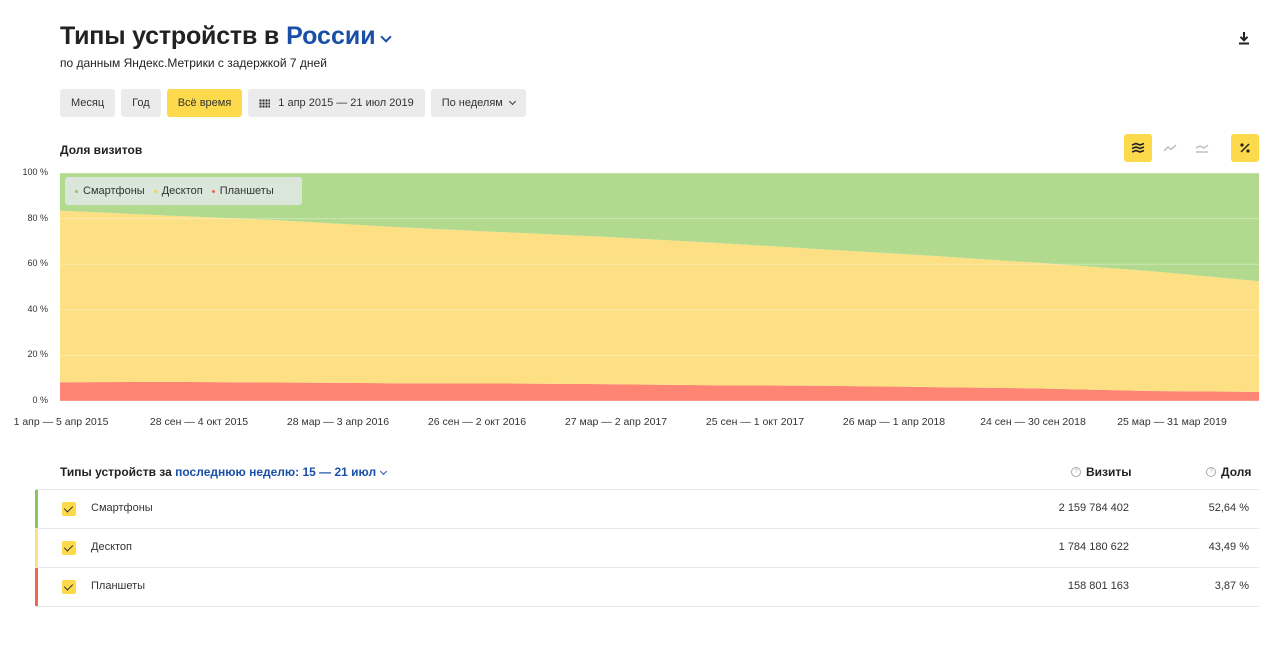  What do you see at coordinates (118, 586) in the screenshot?
I see `row-name: Планшеты` at bounding box center [118, 586].